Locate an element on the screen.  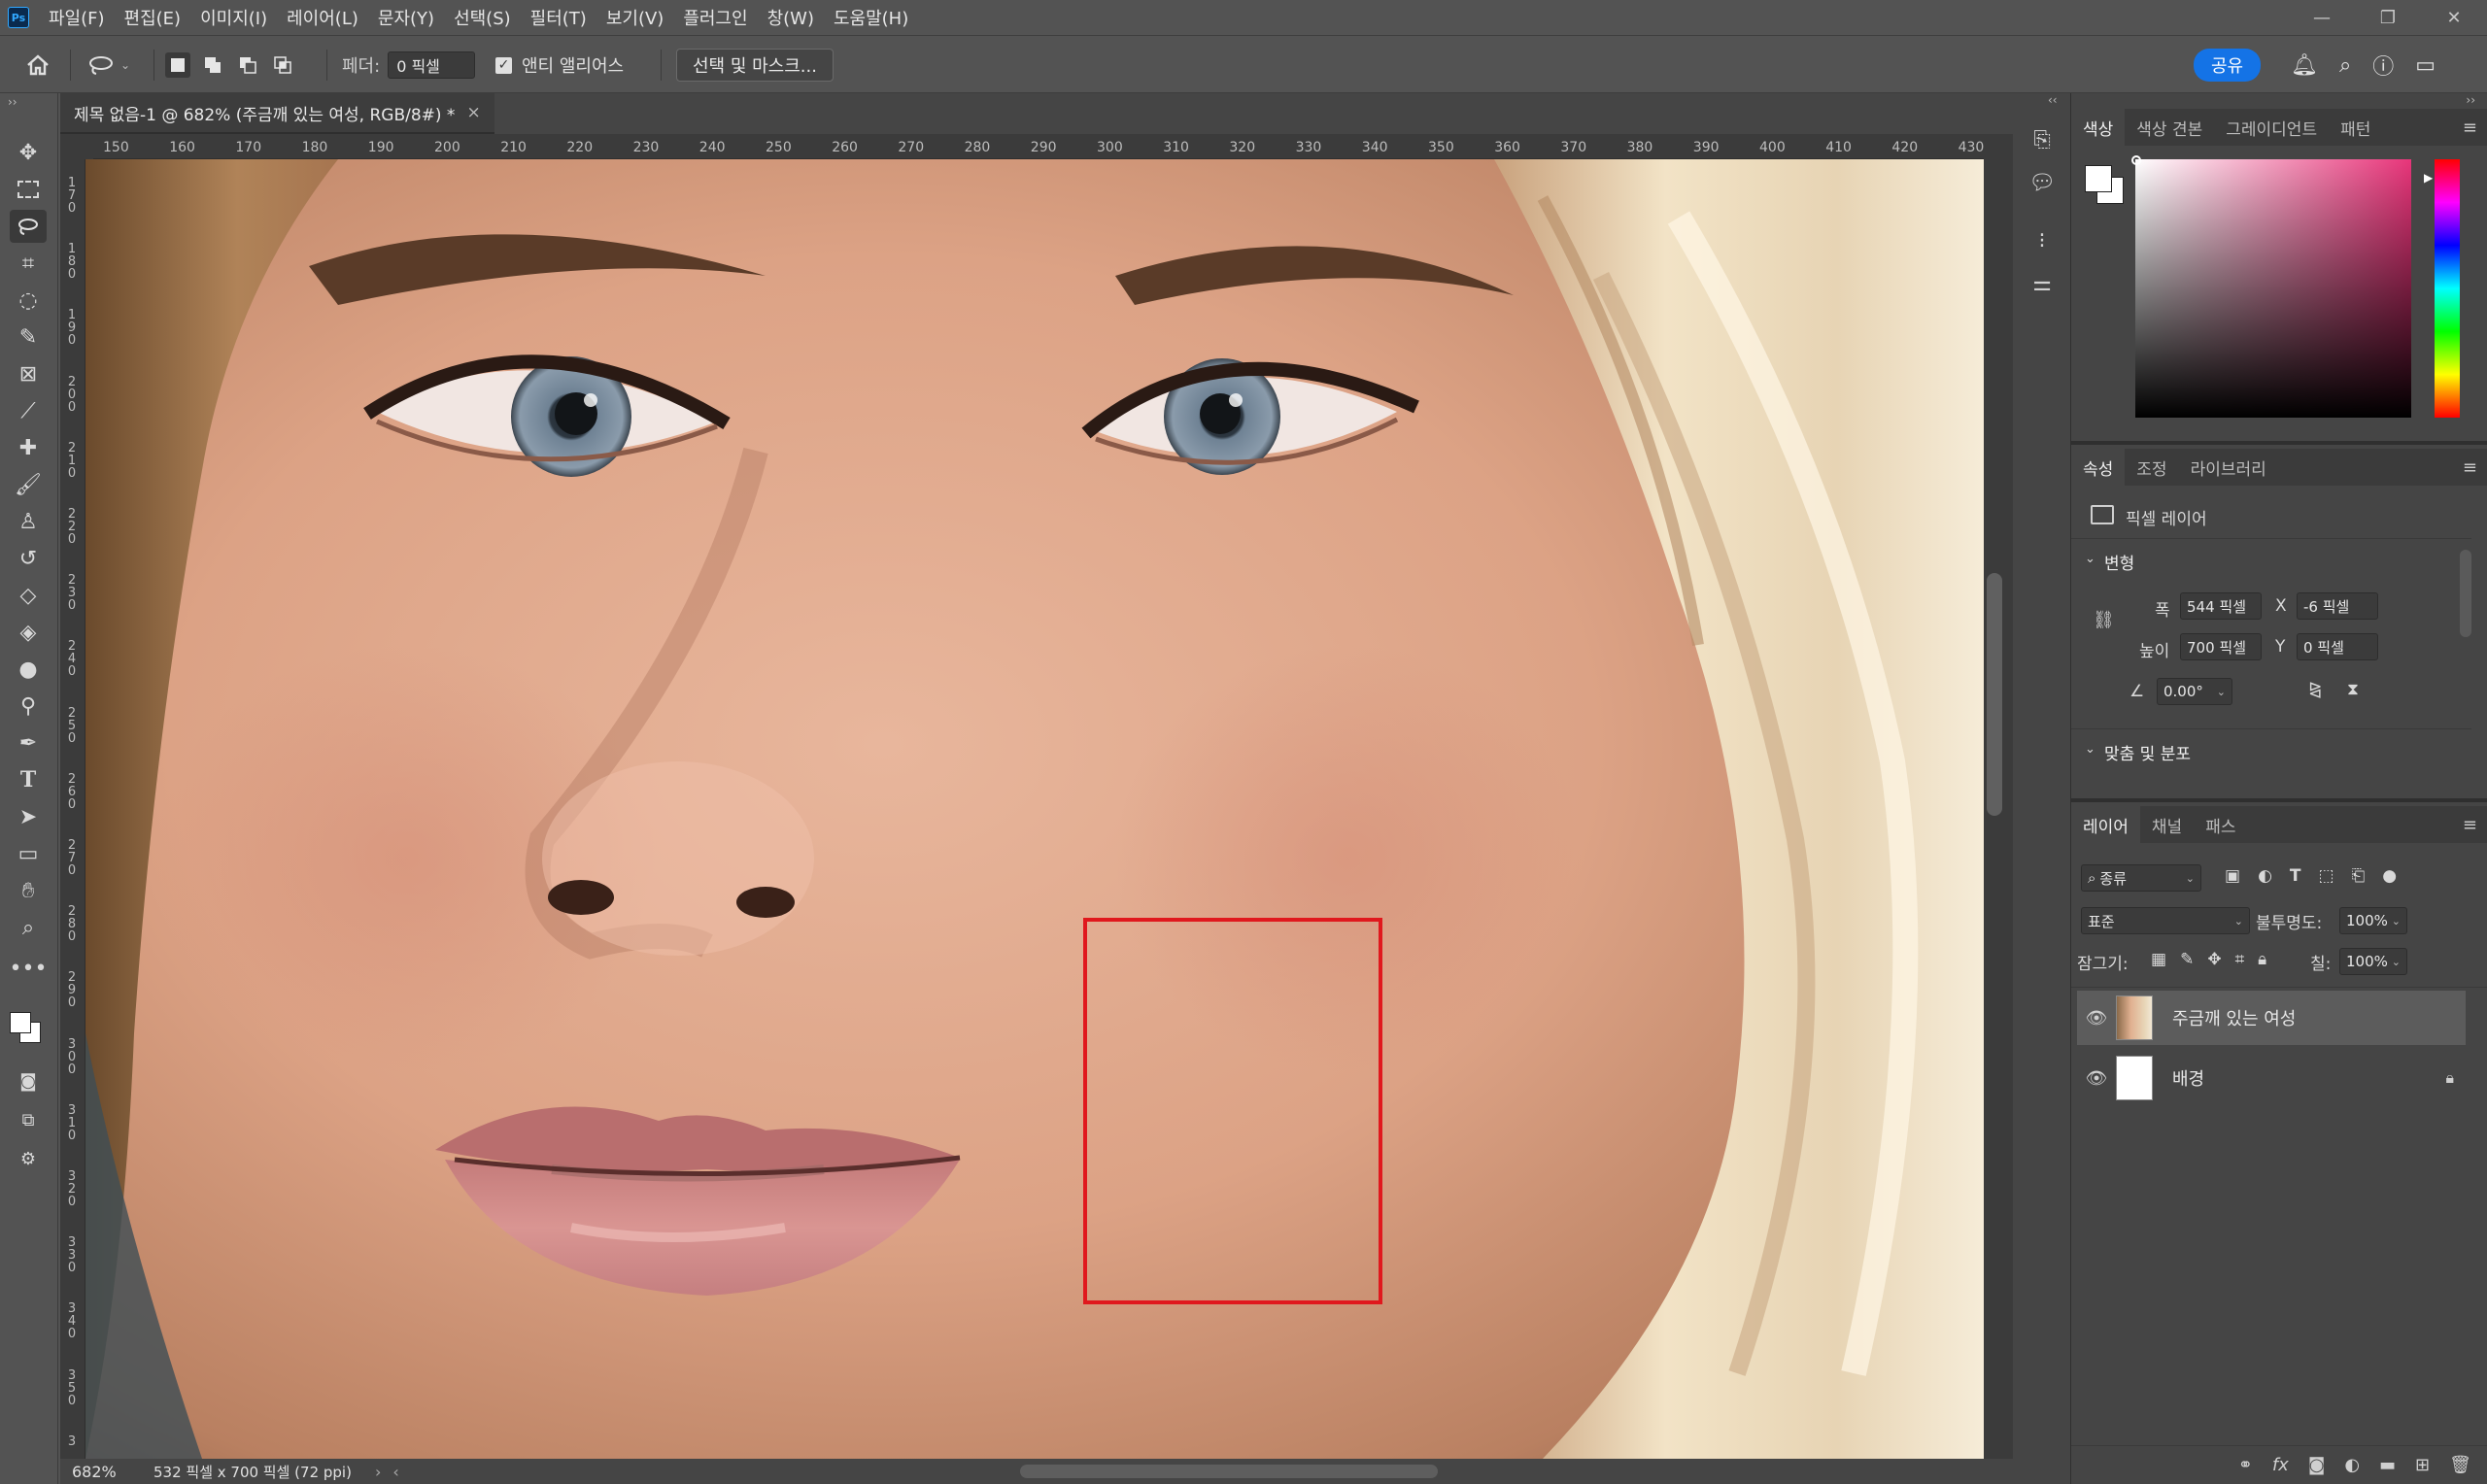
ruler-origin is located at coordinates (76, 146).